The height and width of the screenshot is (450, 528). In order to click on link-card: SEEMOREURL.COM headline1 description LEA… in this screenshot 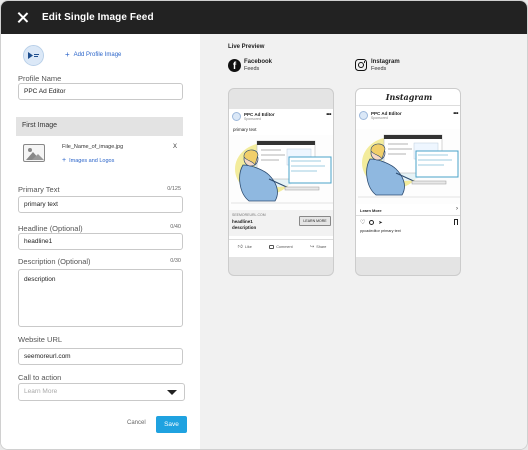, I will do `click(281, 223)`.